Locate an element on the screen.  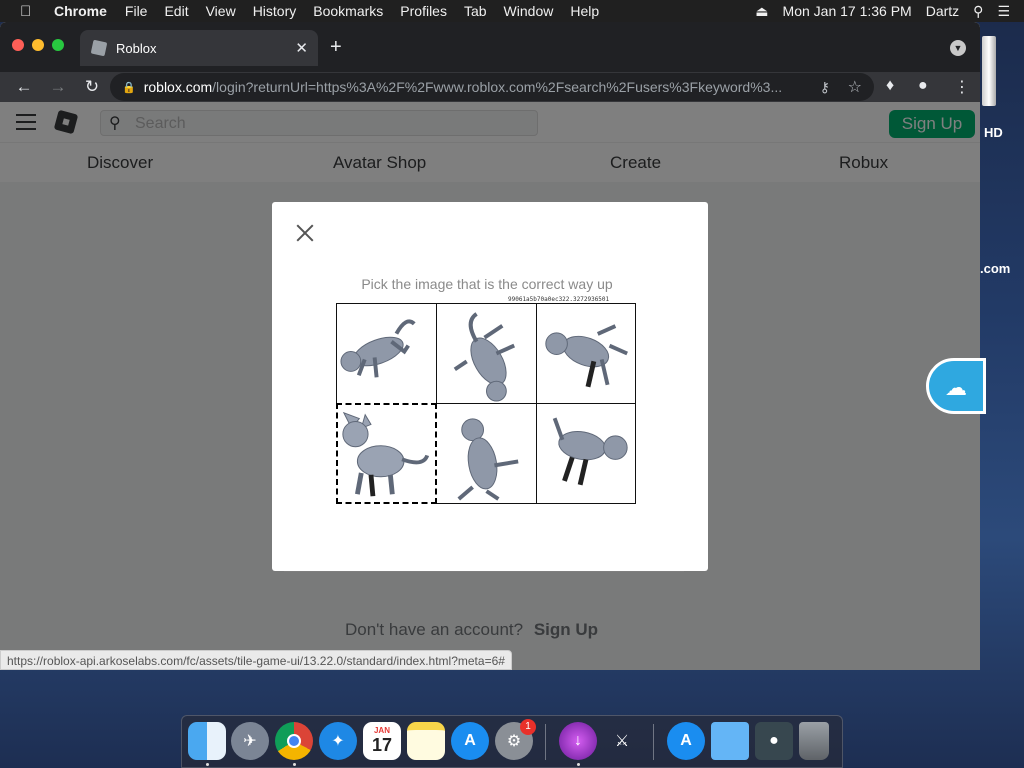
no-account-label: Don't have an account? is located at coordinates (434, 629).